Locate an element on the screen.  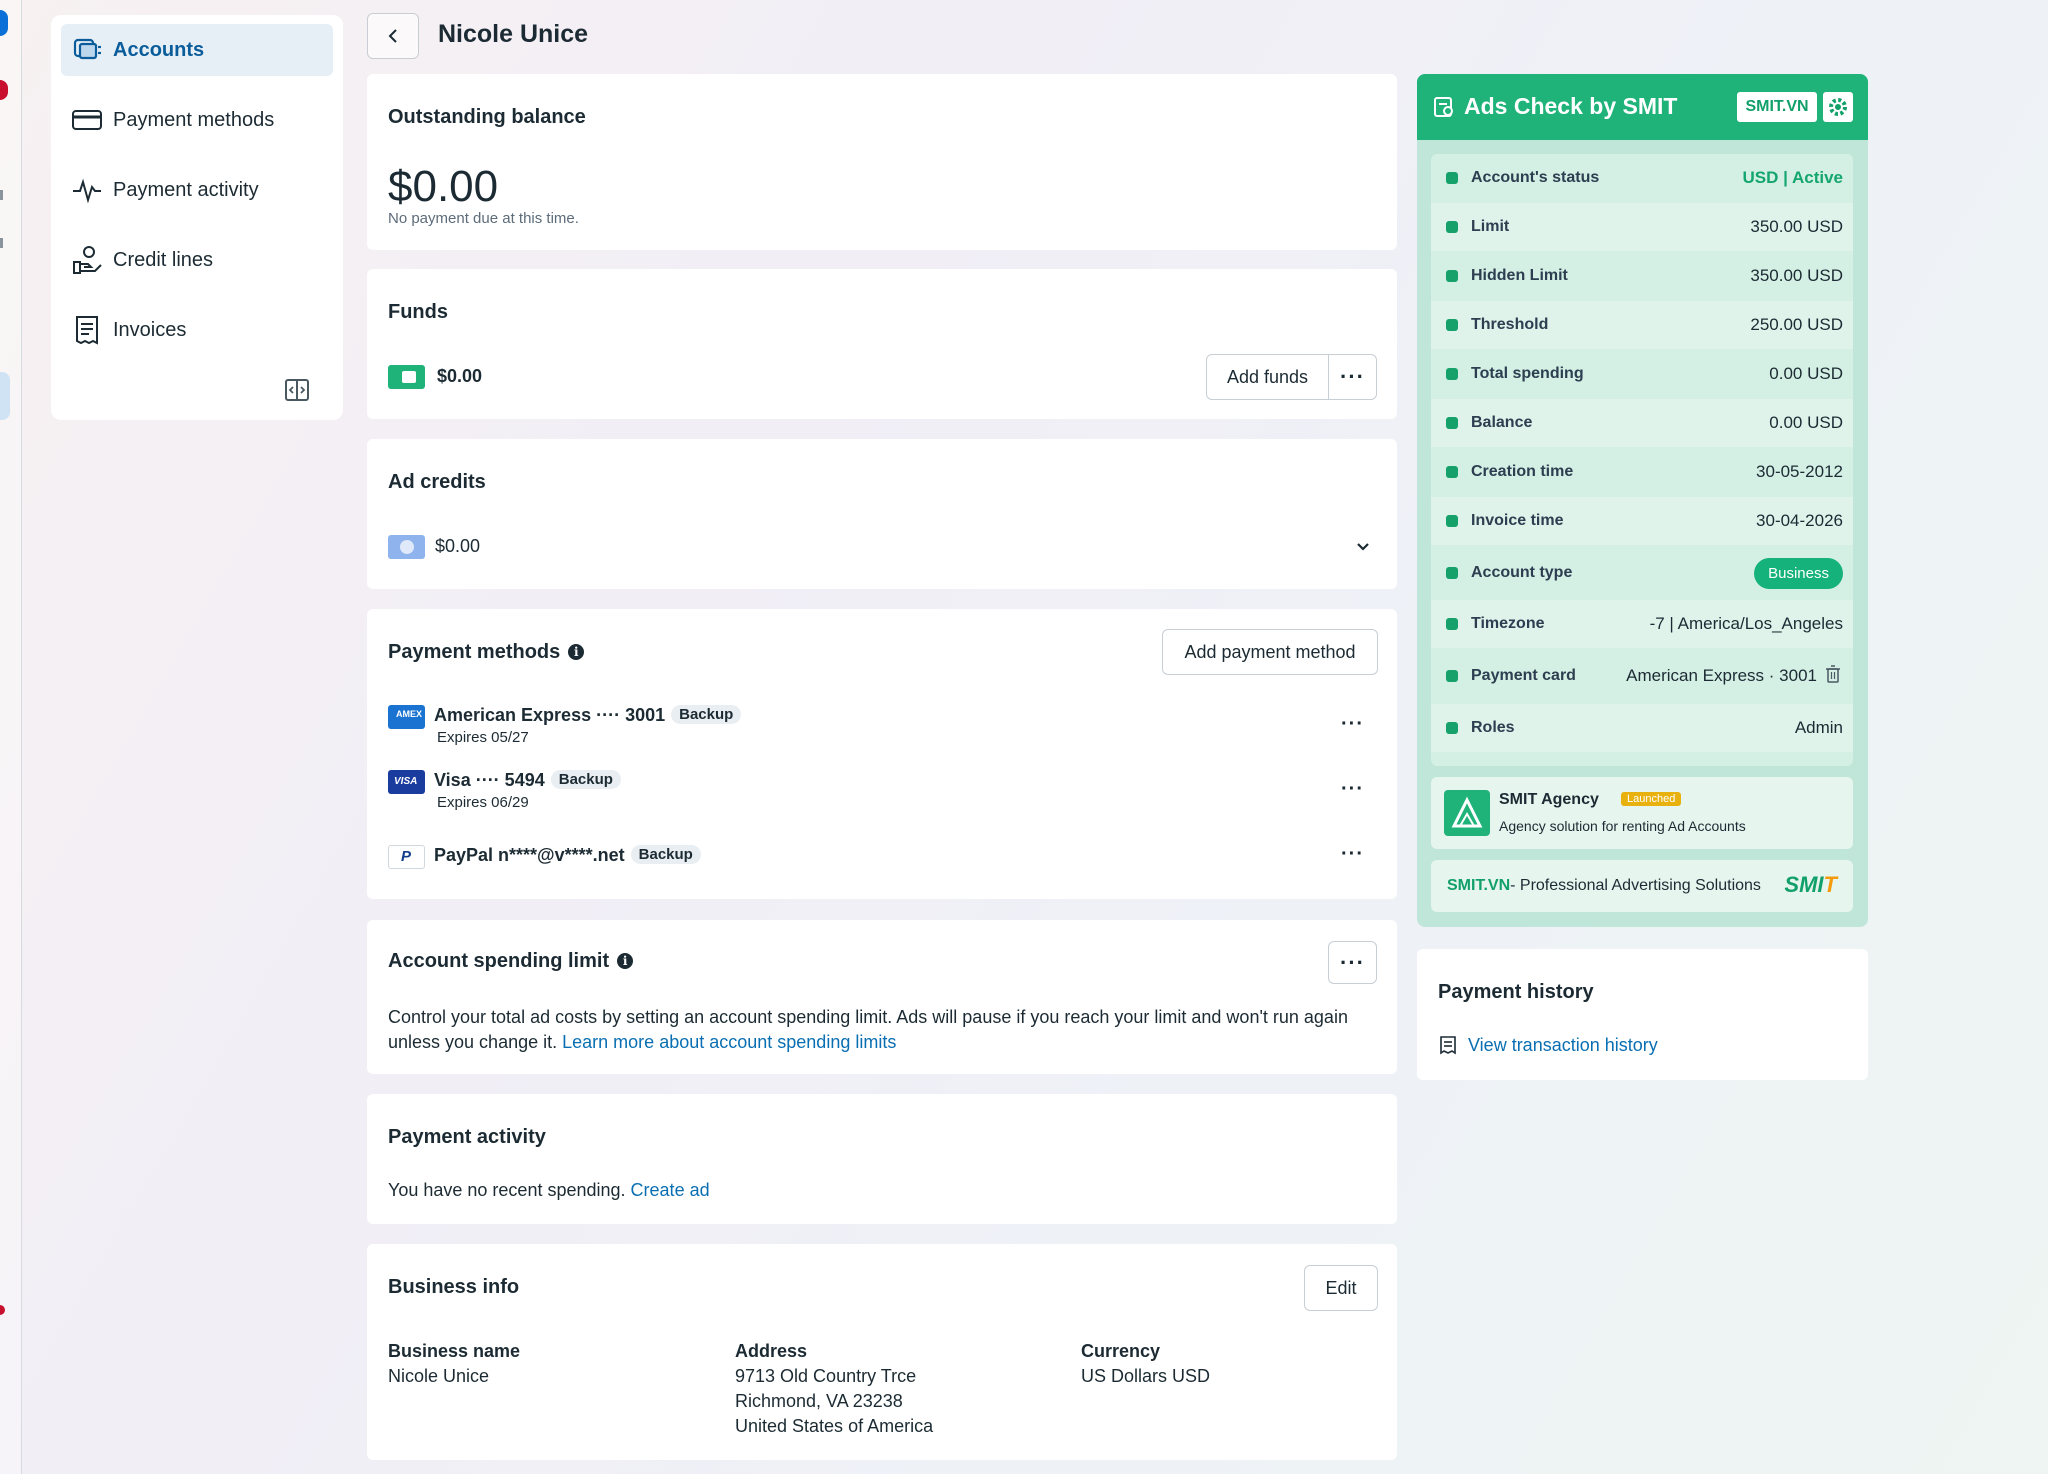
detail-label: Threshold is located at coordinates (1510, 324).